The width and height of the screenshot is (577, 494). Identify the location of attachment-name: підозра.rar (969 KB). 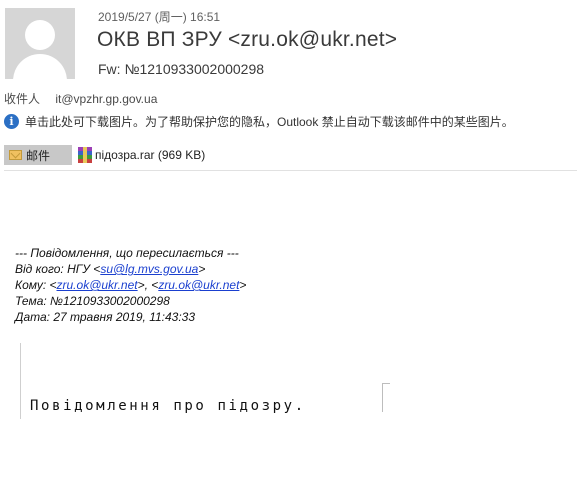
(150, 155).